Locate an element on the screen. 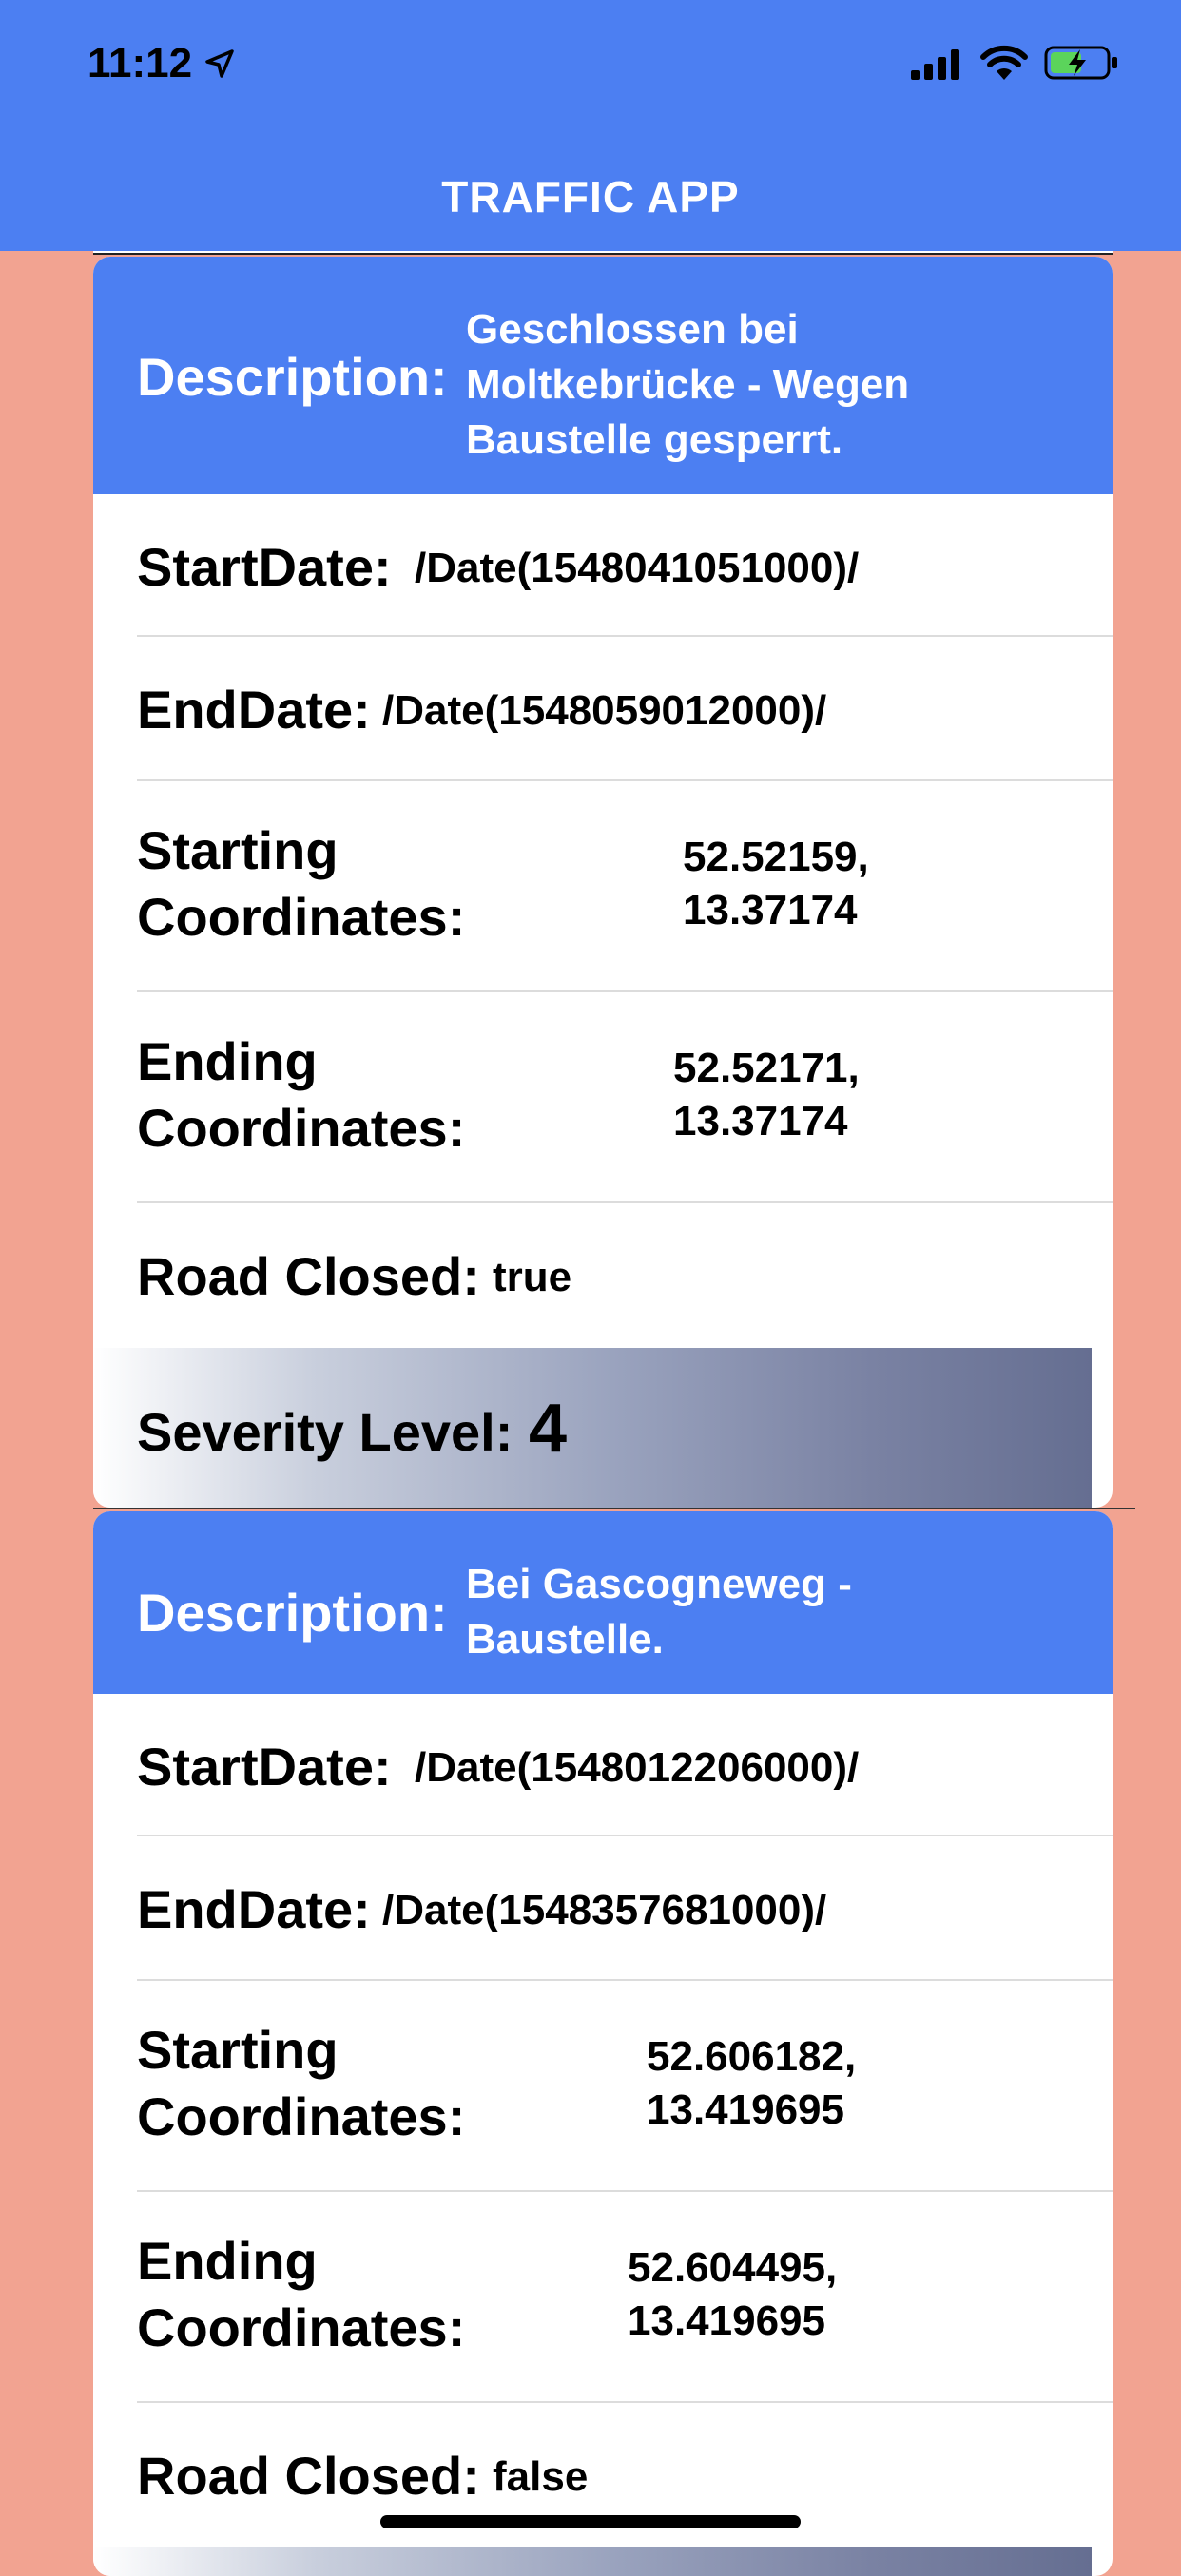 Image resolution: width=1181 pixels, height=2576 pixels. start-date-value: /Date(1548012206000)/ is located at coordinates (637, 1767).